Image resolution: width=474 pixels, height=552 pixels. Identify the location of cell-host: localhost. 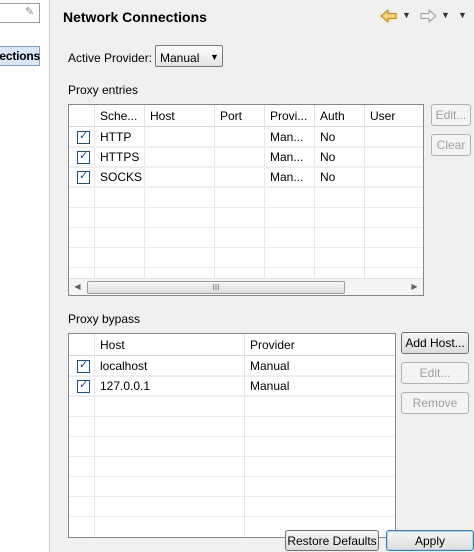
(124, 366).